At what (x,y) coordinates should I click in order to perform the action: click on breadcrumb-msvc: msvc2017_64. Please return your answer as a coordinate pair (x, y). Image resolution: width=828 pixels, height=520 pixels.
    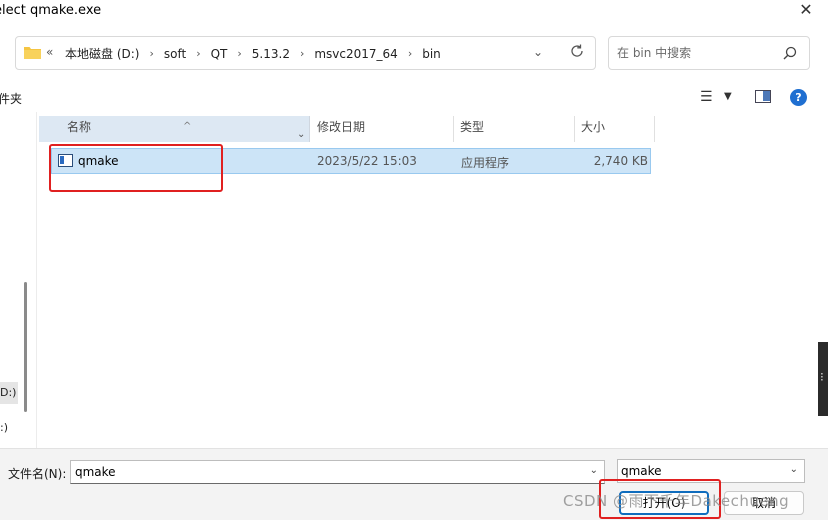
    Looking at the image, I should click on (355, 54).